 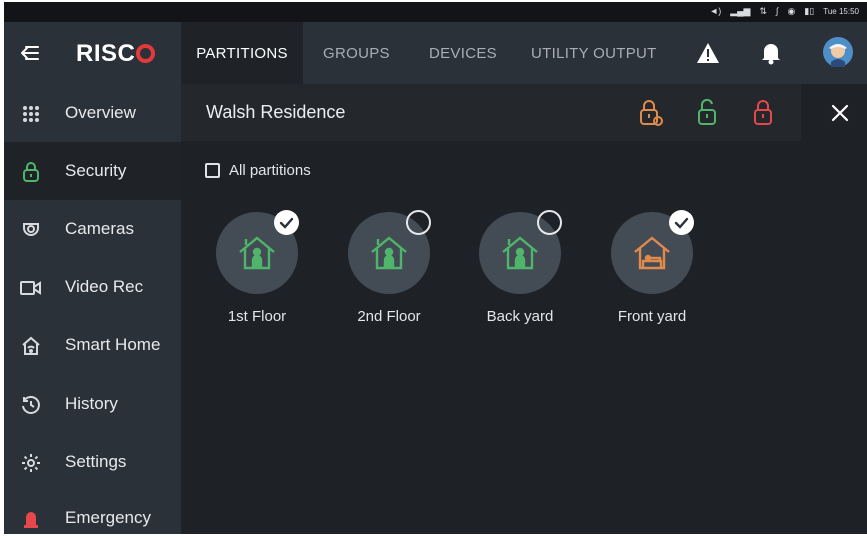 I want to click on partial-lock-icon, so click(x=651, y=113).